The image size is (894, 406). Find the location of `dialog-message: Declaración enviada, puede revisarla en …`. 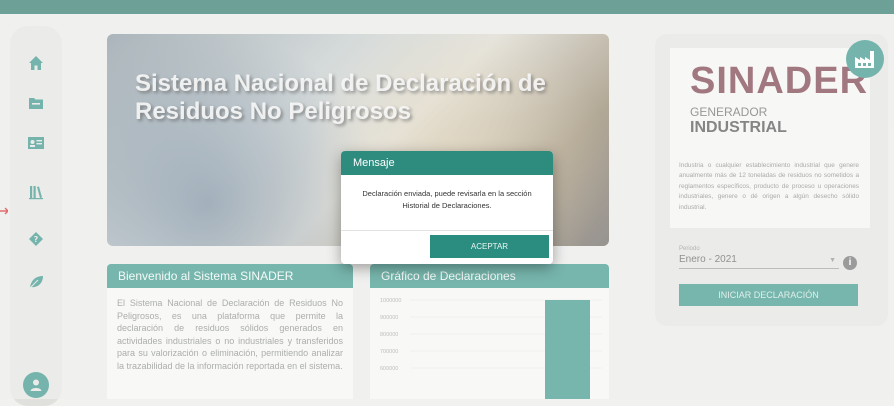

dialog-message: Declaración enviada, puede revisarla en … is located at coordinates (447, 199).